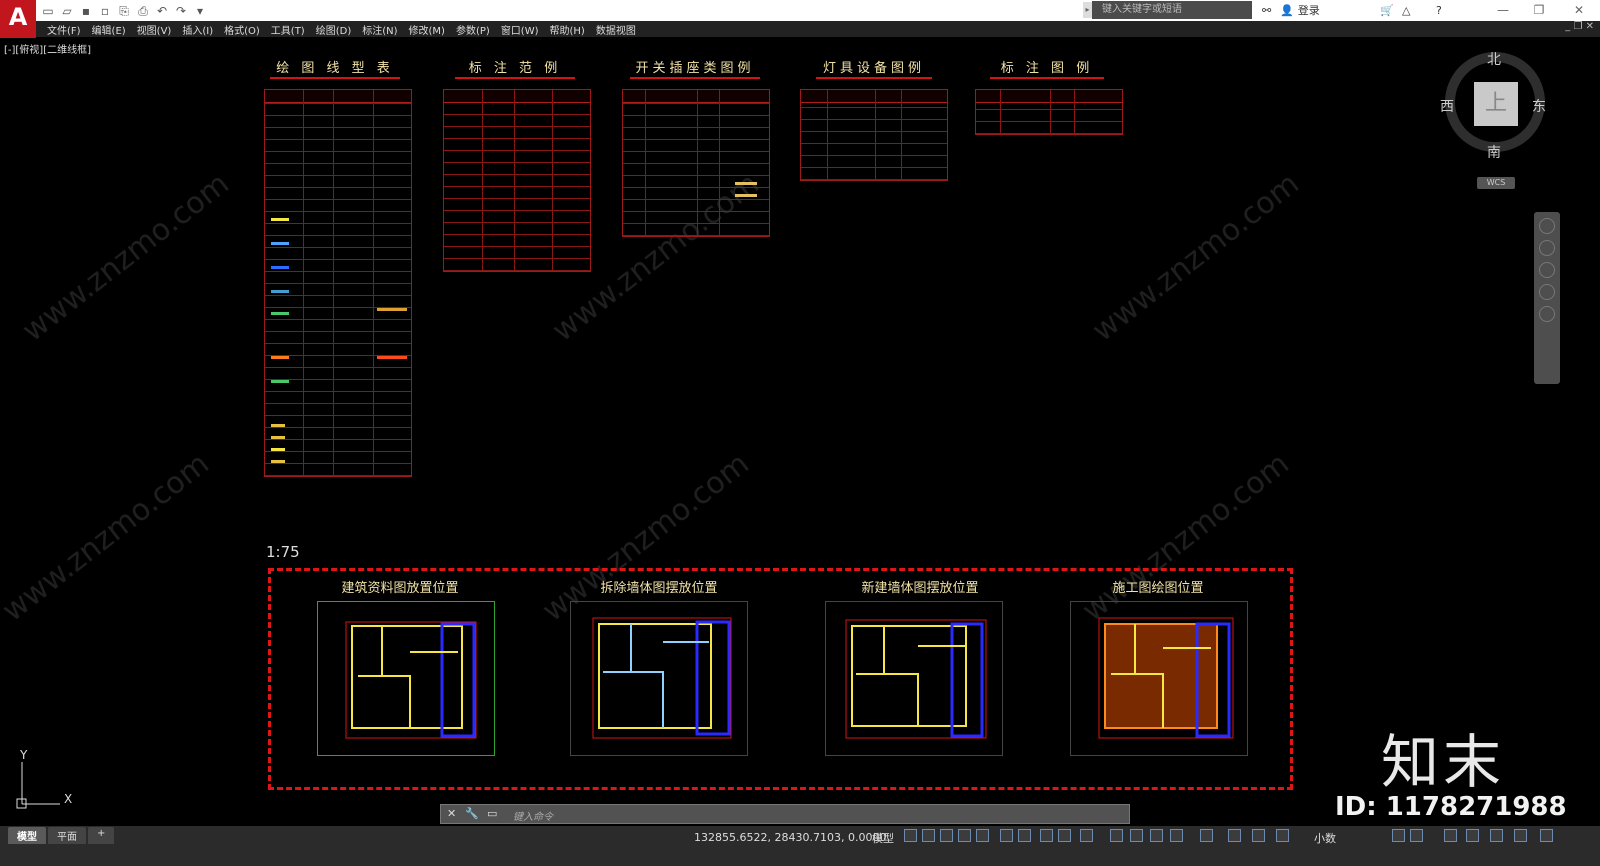  What do you see at coordinates (1172, 10) in the screenshot?
I see `search-input: 键入关键字或短语` at bounding box center [1172, 10].